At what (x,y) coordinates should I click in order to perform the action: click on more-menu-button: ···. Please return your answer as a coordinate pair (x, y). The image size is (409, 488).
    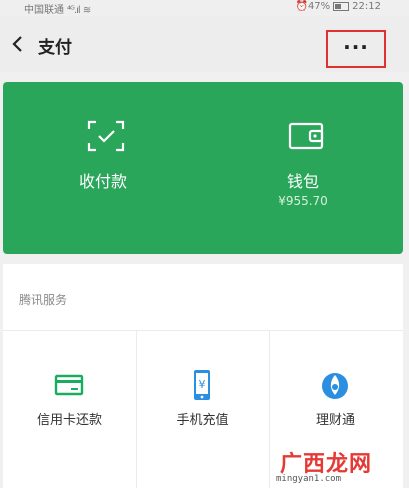
    Looking at the image, I should click on (356, 49).